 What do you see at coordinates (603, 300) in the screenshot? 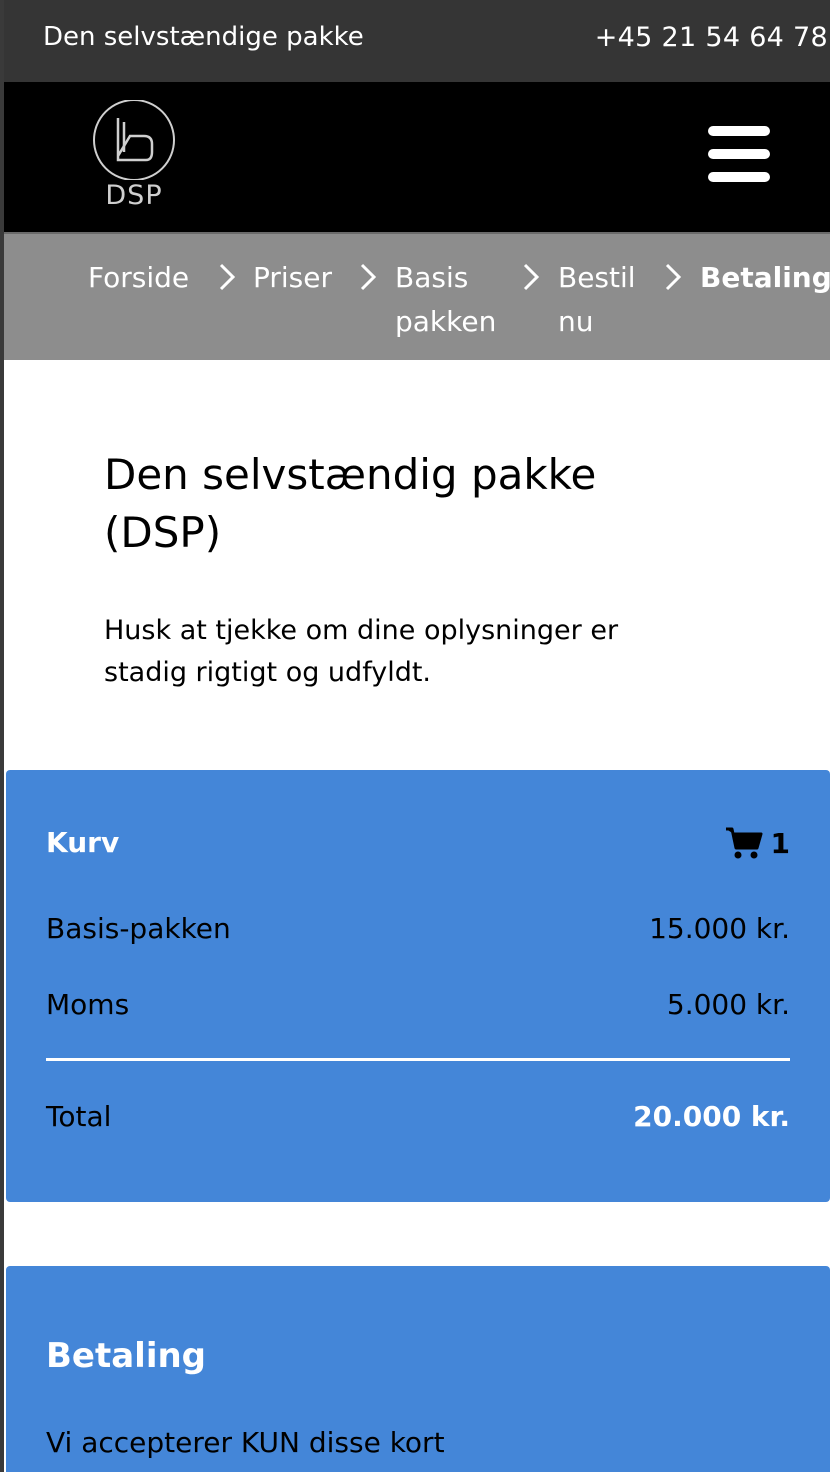
I see `breadcrumb-item-bestil-nu: Bestil nu` at bounding box center [603, 300].